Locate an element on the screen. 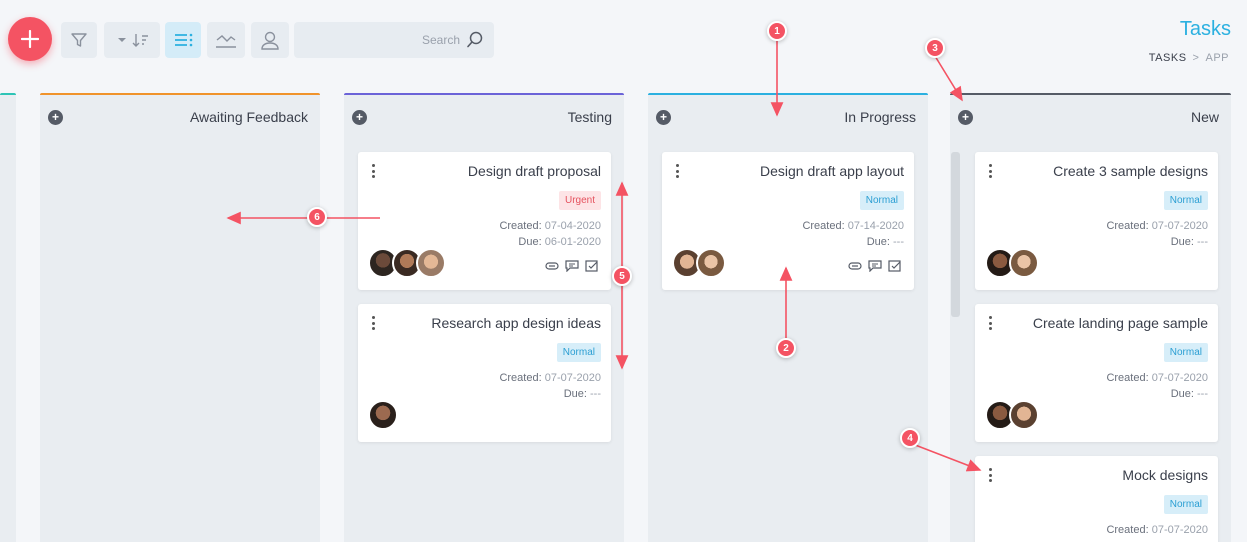  card-title: Create 3 sample designs is located at coordinates (1130, 171).